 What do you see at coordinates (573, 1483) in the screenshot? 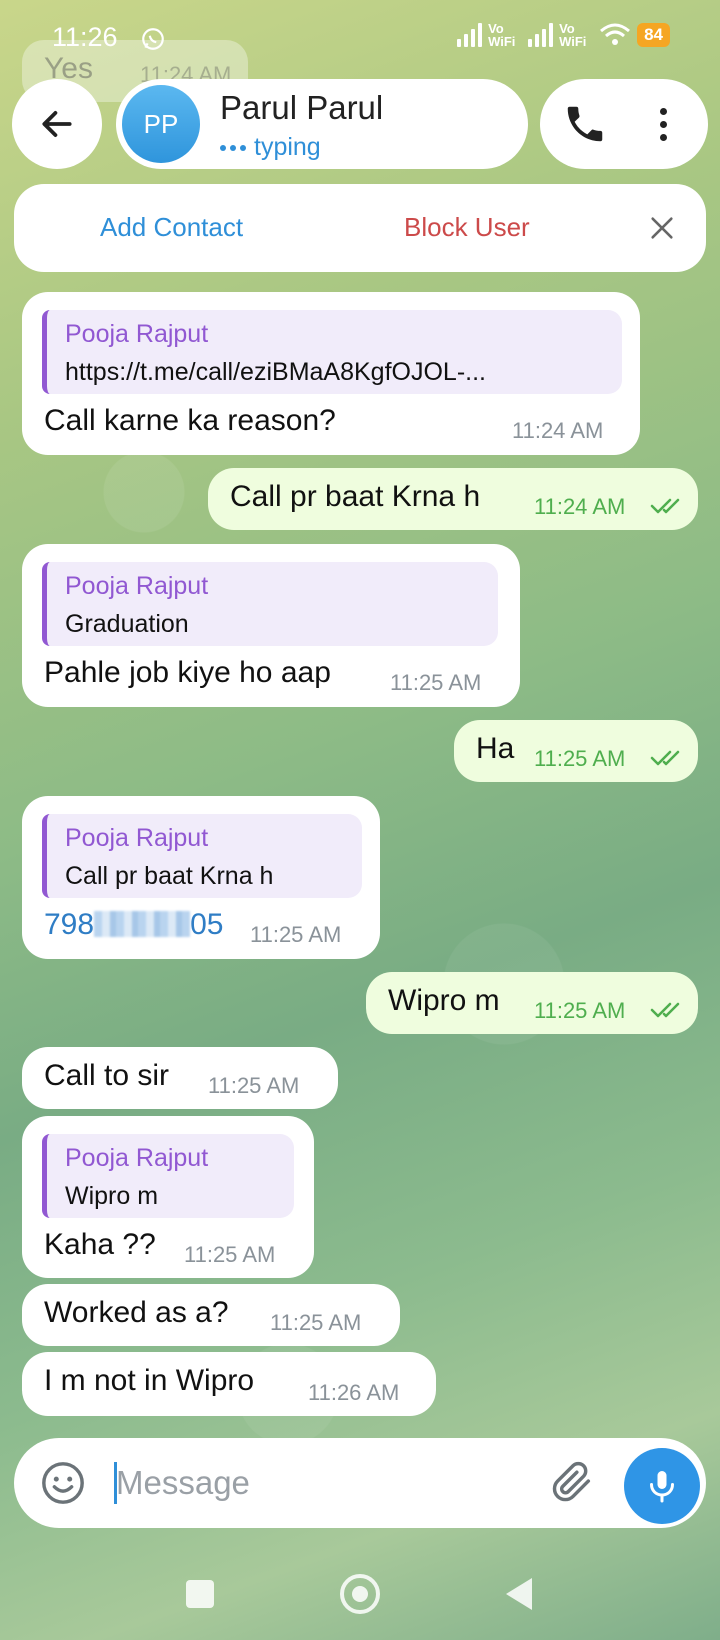
I see `paperclip-icon` at bounding box center [573, 1483].